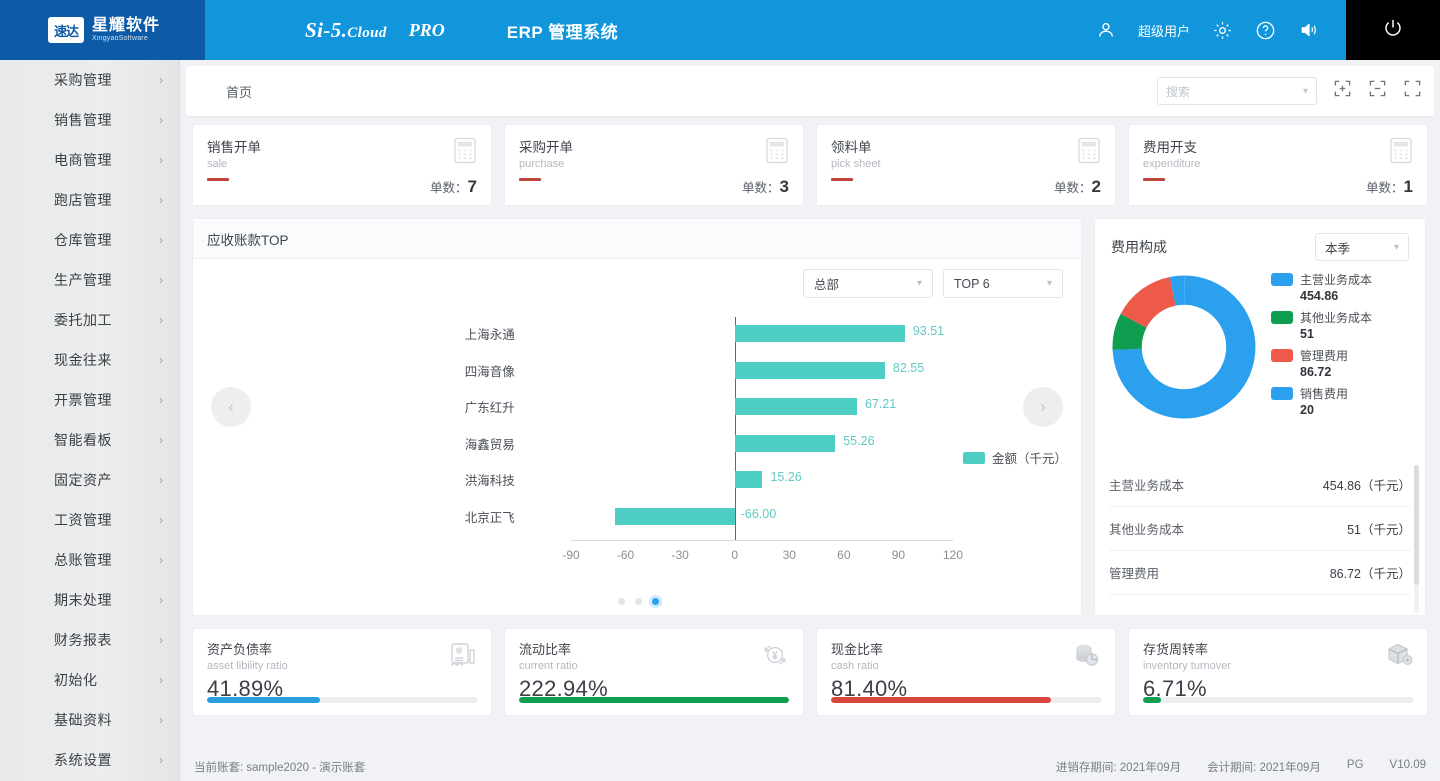 The image size is (1440, 781). Describe the element at coordinates (89, 240) in the screenshot. I see `sidebar-item-5: 仓库管理 ›` at that location.